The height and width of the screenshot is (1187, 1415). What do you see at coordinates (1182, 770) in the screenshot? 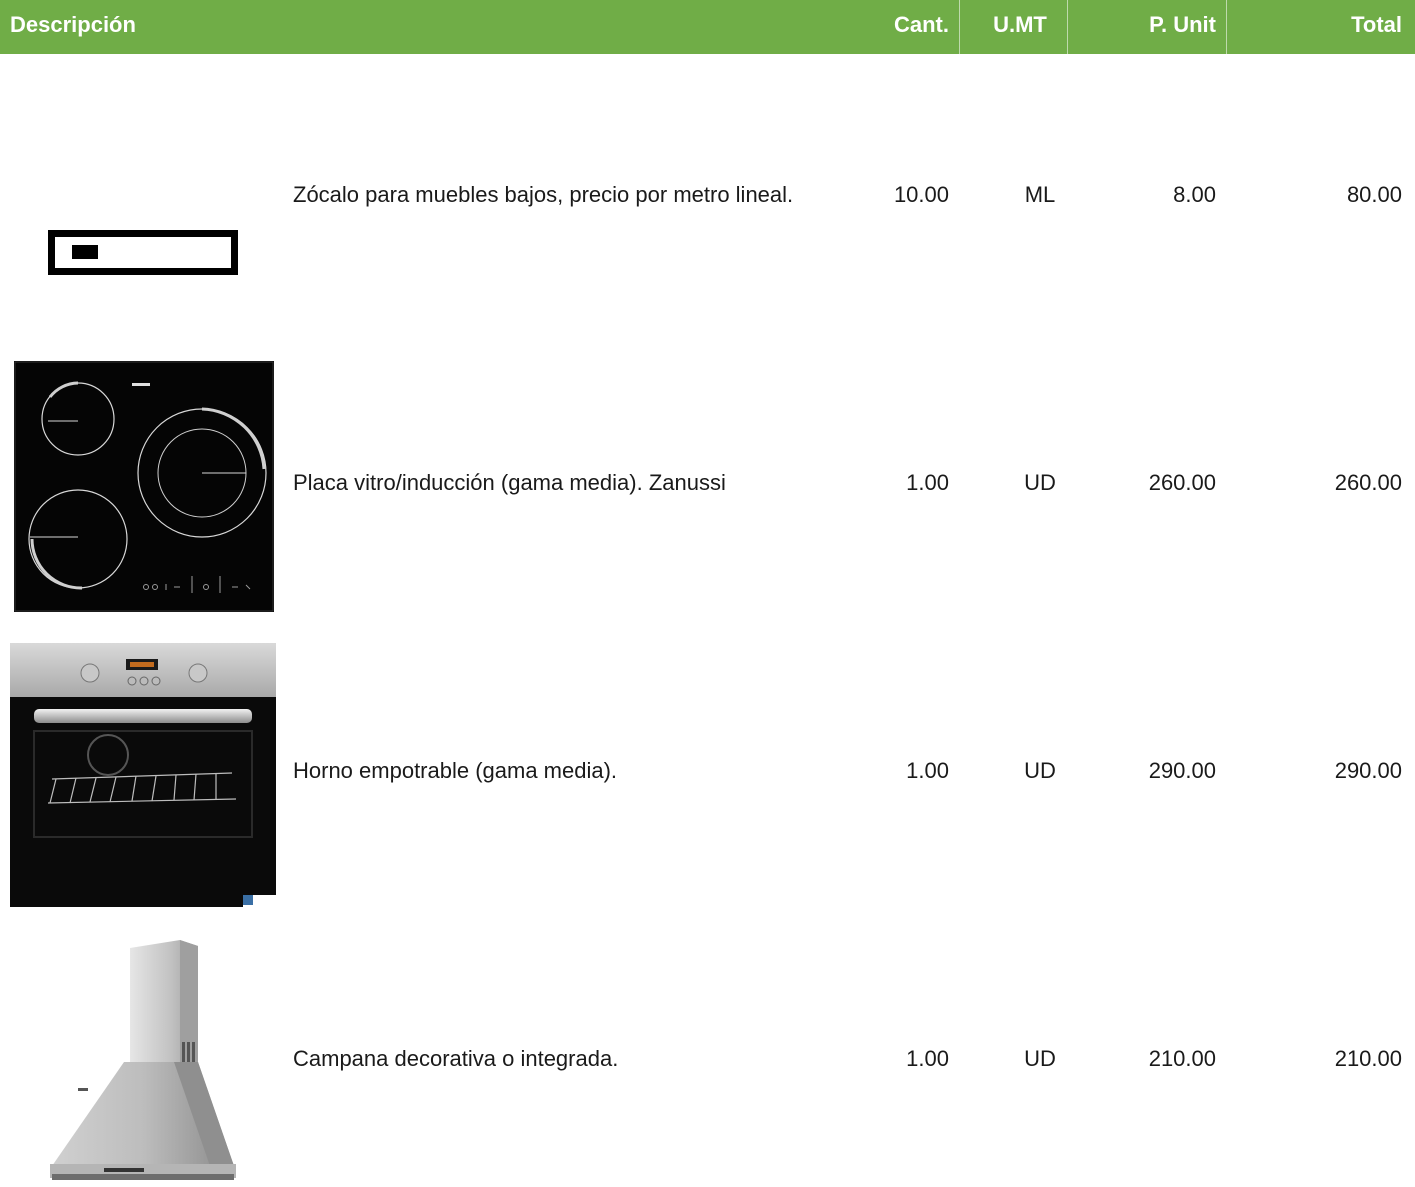
I see `item-unit-price: 290.00` at bounding box center [1182, 770].